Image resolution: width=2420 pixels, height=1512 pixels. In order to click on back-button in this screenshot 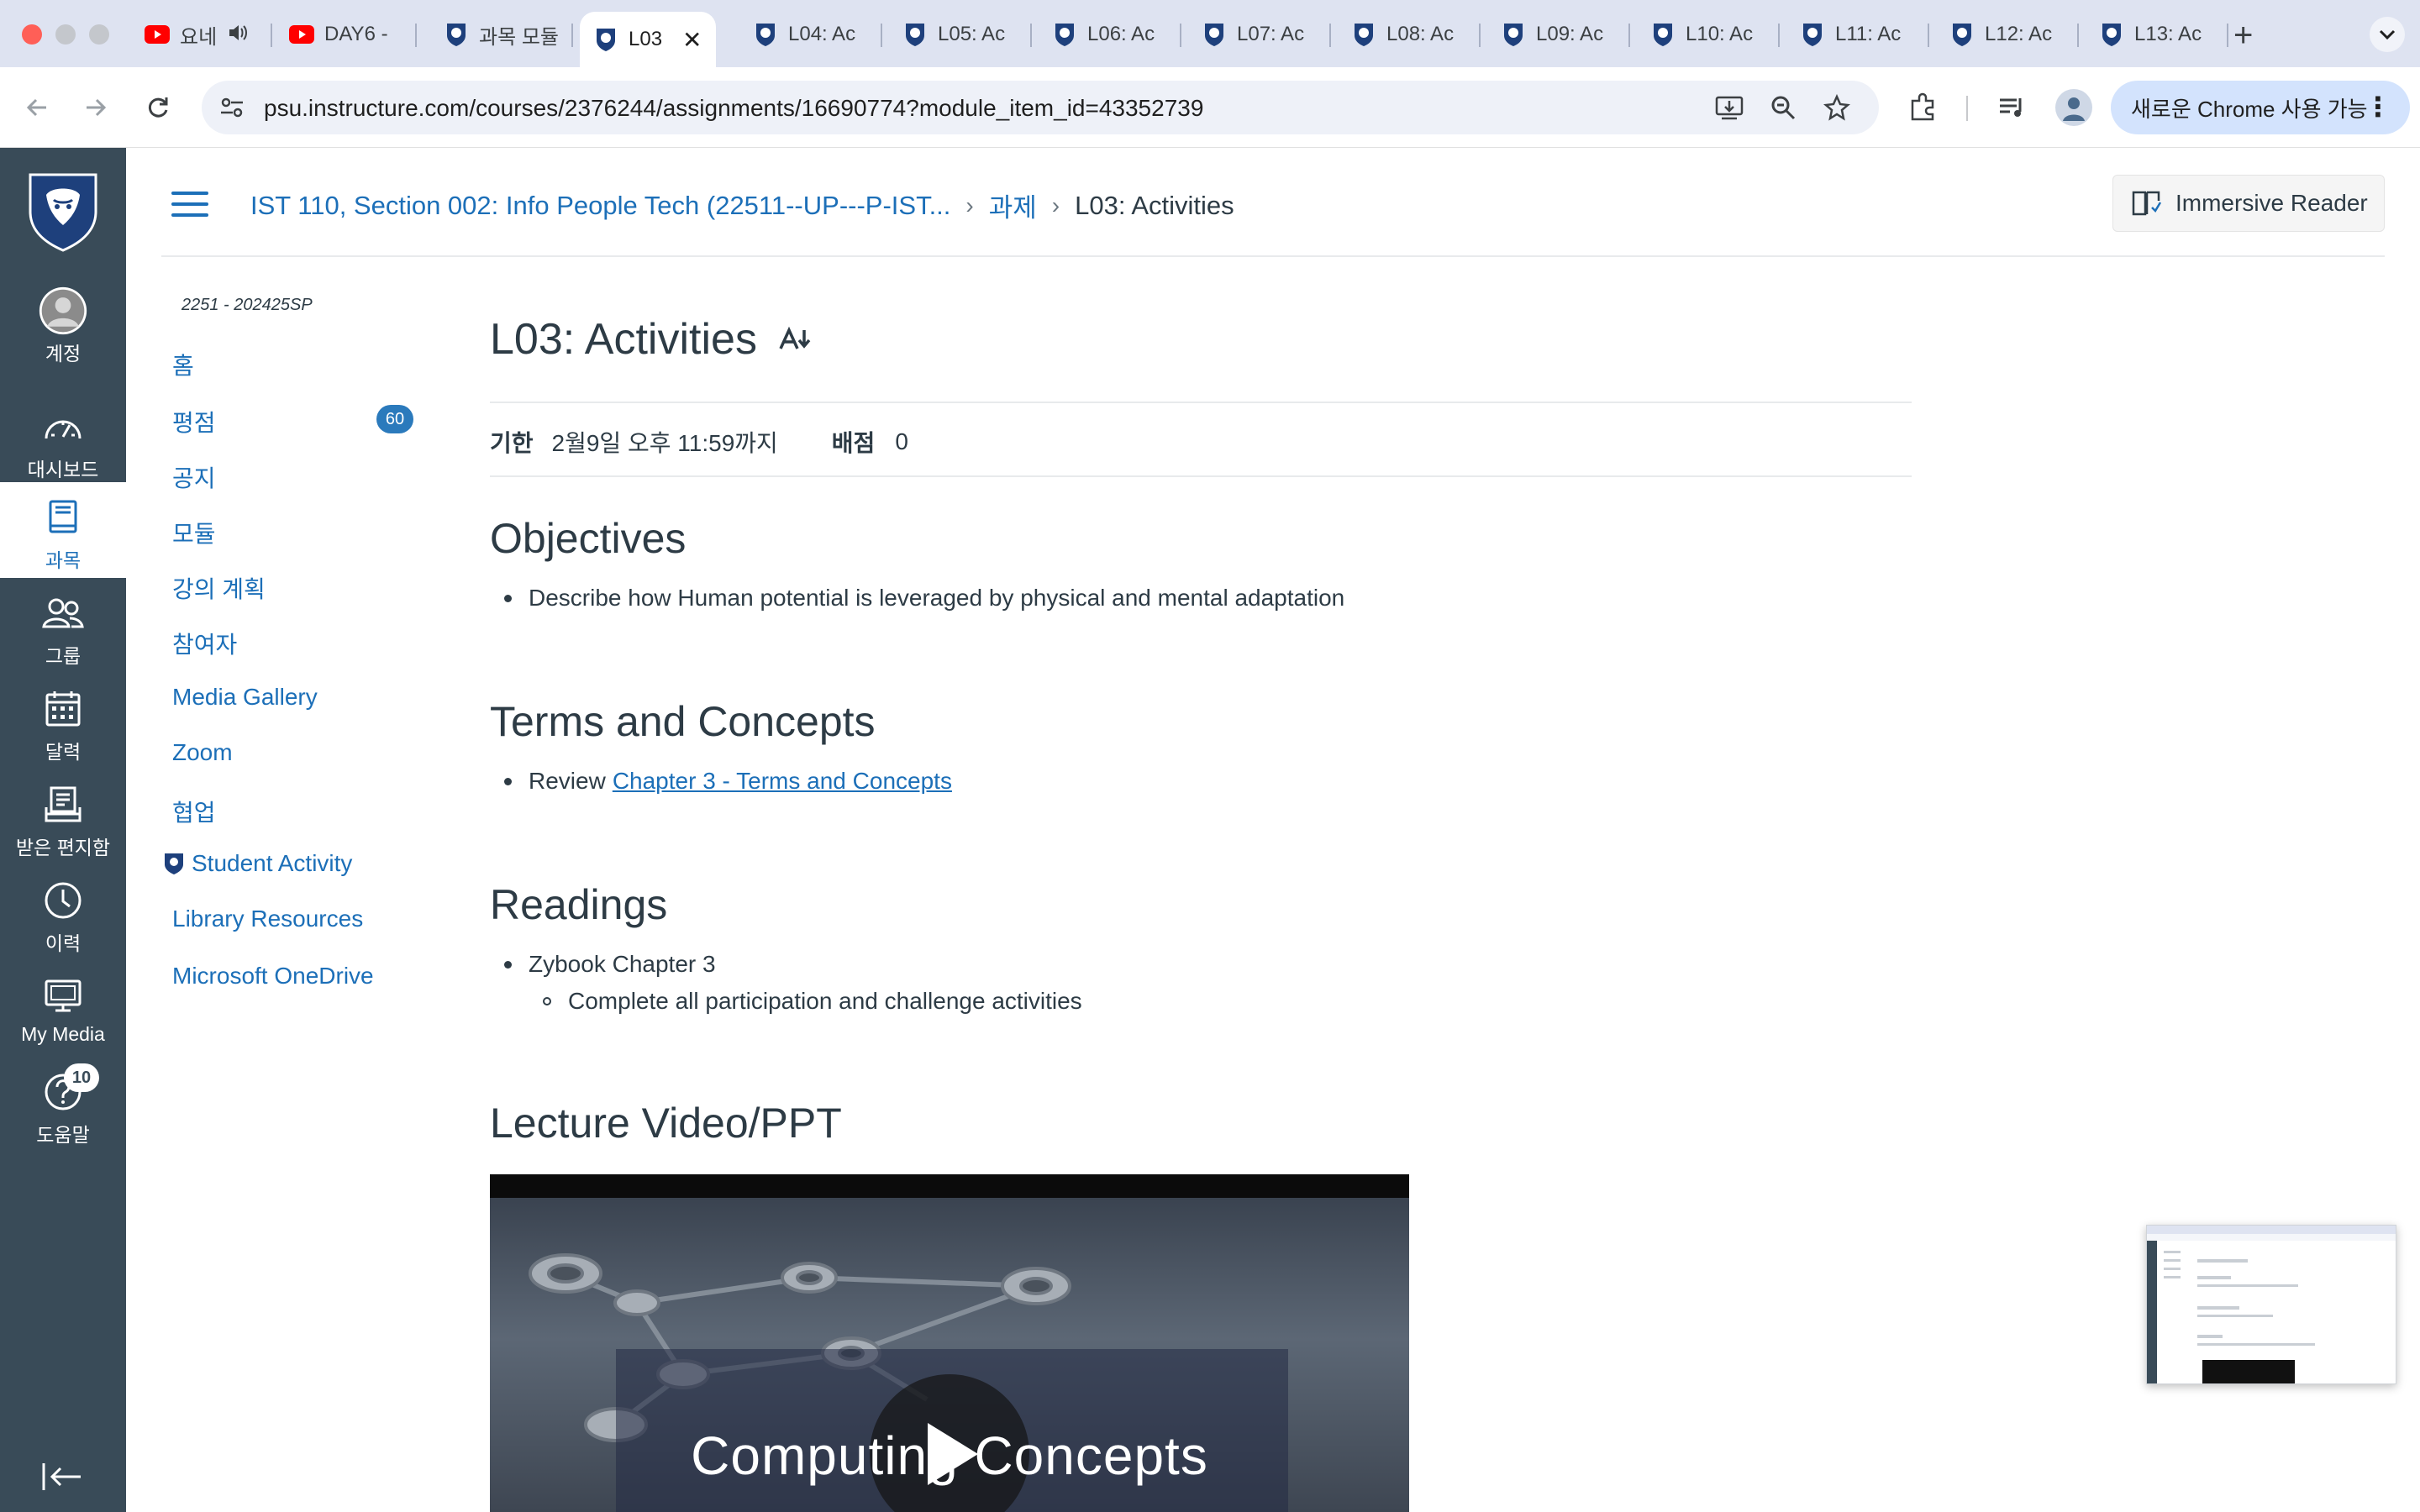, I will do `click(36, 107)`.